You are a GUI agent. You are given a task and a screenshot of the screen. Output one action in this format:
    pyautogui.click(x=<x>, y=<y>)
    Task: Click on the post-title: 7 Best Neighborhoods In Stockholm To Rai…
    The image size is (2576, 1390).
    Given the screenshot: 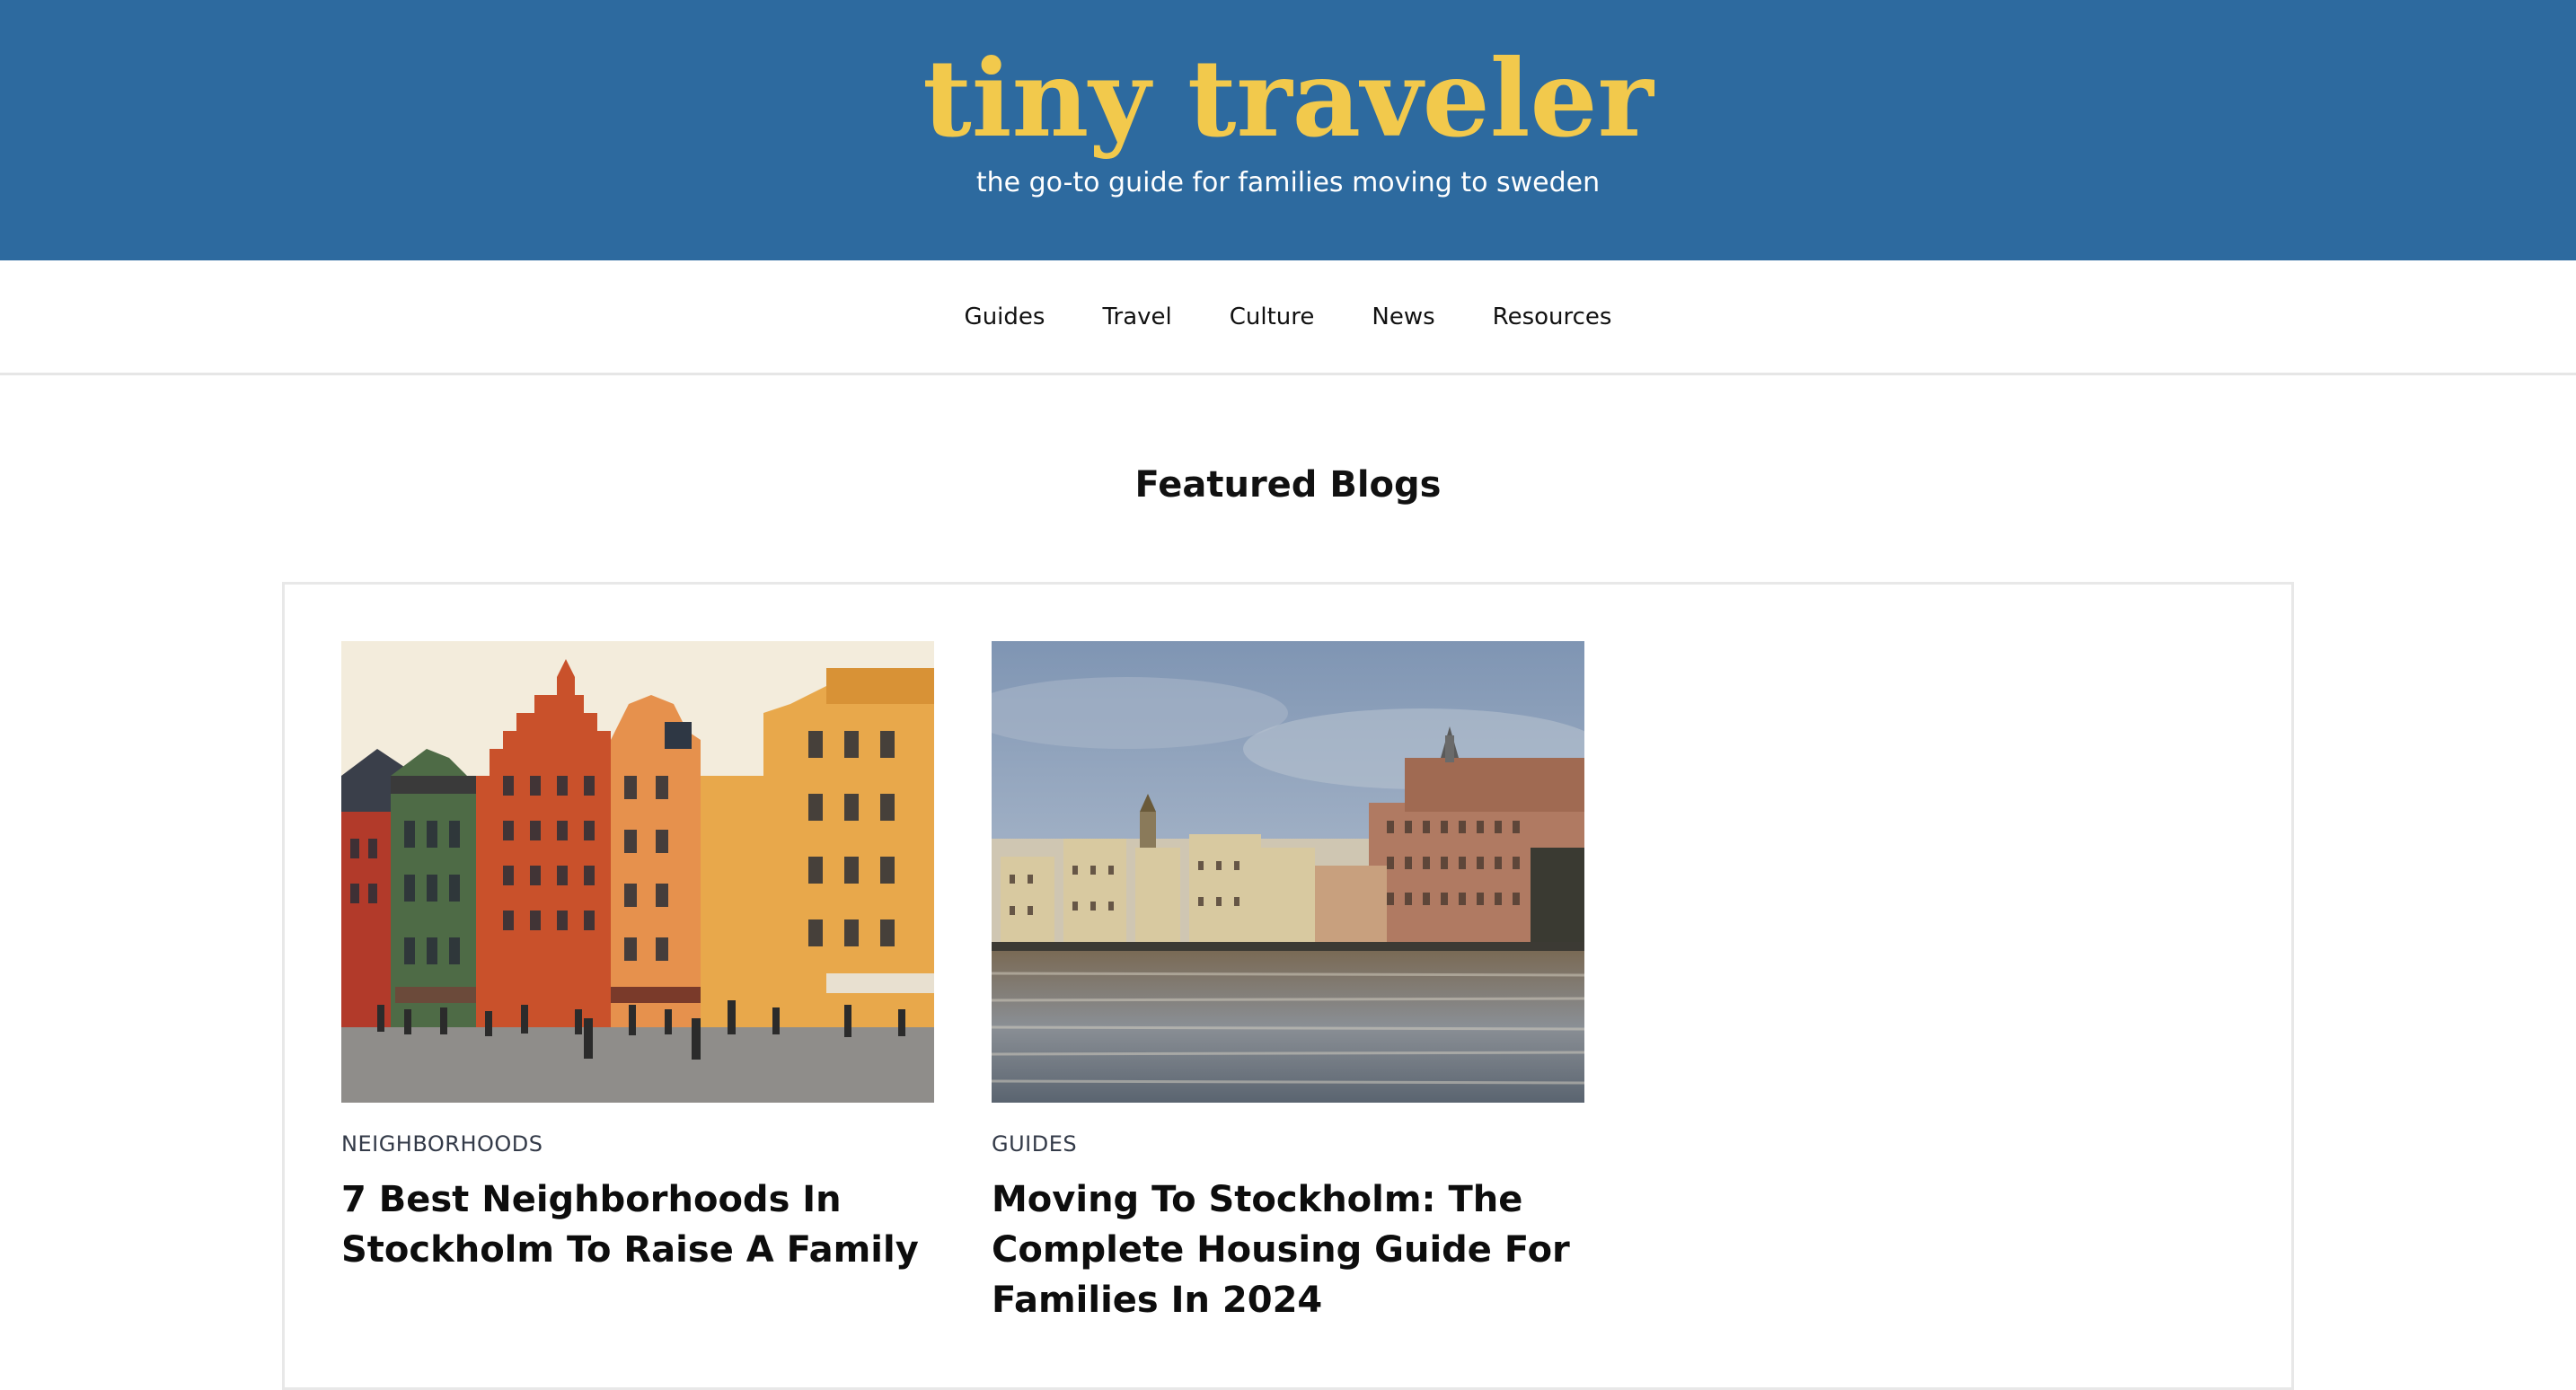 What is the action you would take?
    pyautogui.click(x=637, y=1225)
    